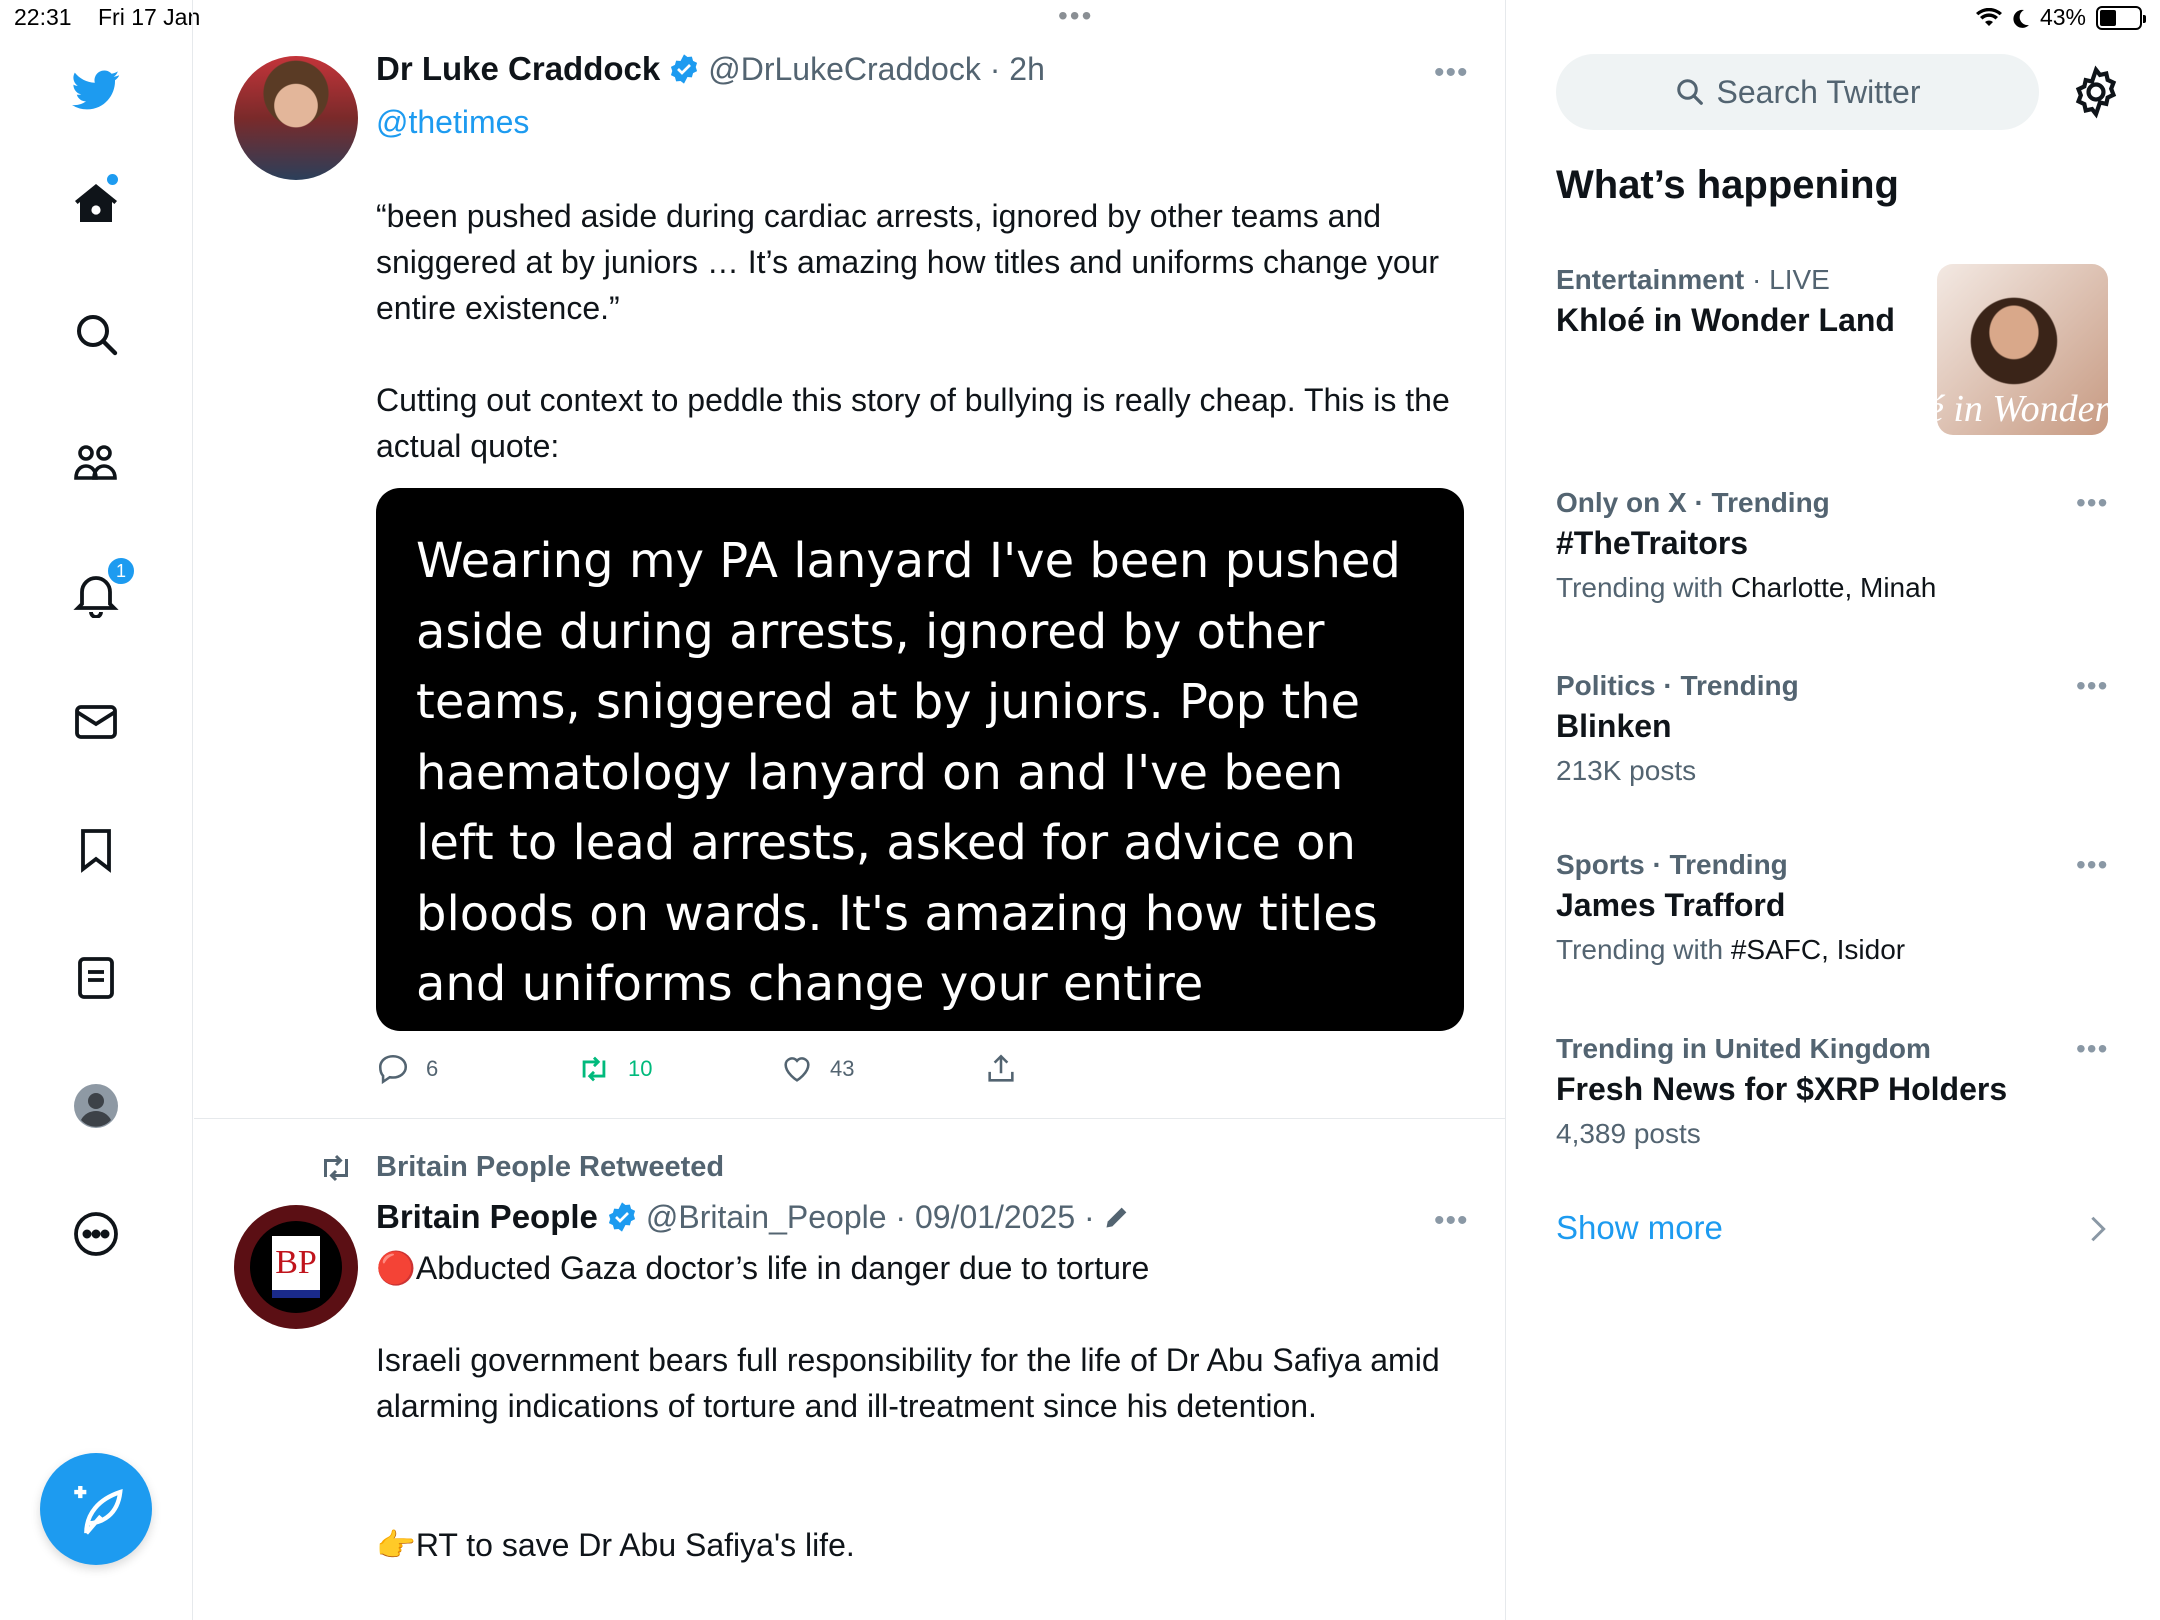 Image resolution: width=2160 pixels, height=1620 pixels. I want to click on author-handle-time: @DrLukeCraddock · 2h, so click(876, 69).